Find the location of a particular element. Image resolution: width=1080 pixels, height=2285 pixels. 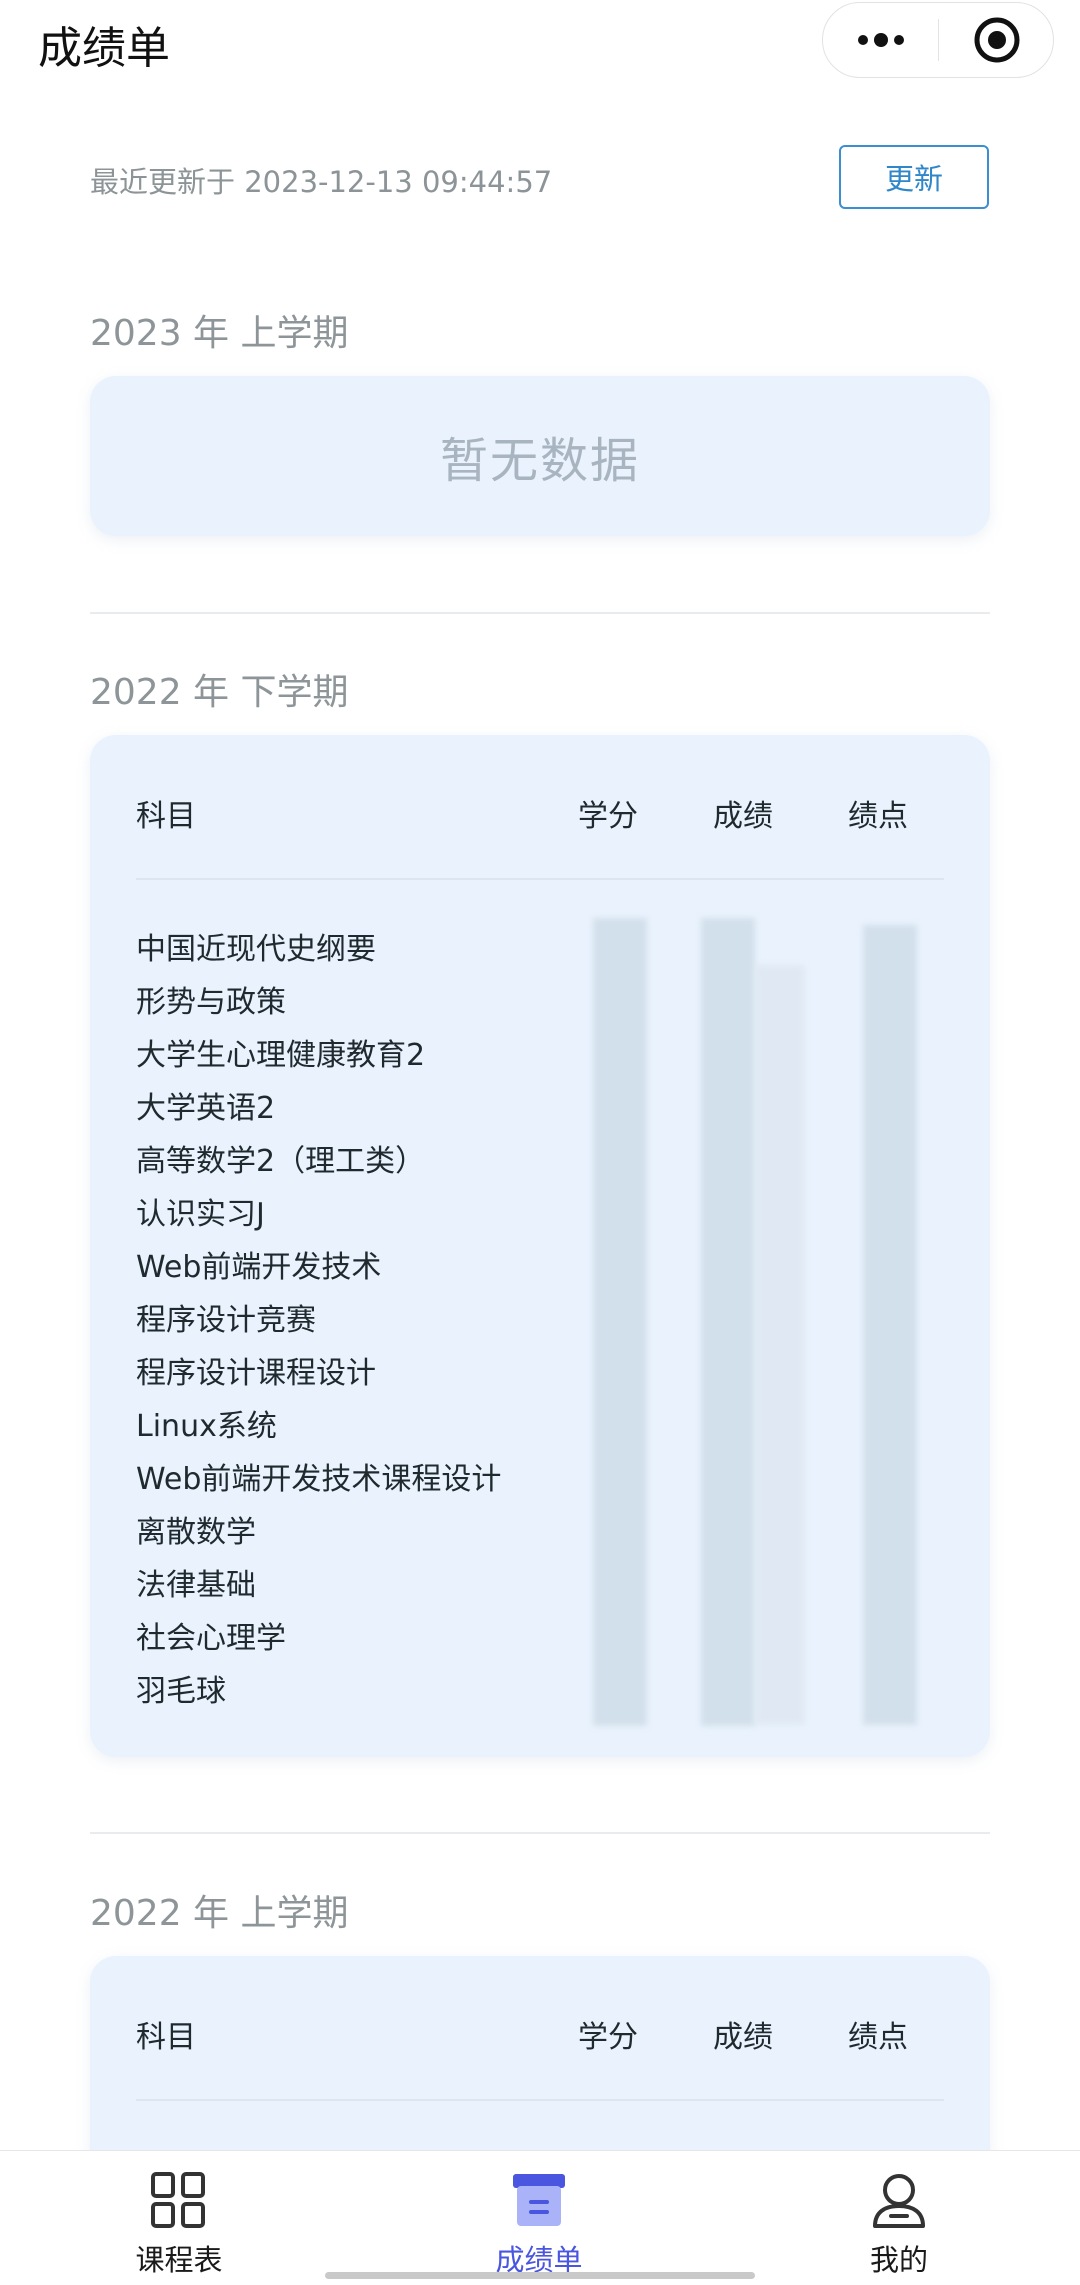

subject-row: 羽毛球 is located at coordinates (181, 1691).